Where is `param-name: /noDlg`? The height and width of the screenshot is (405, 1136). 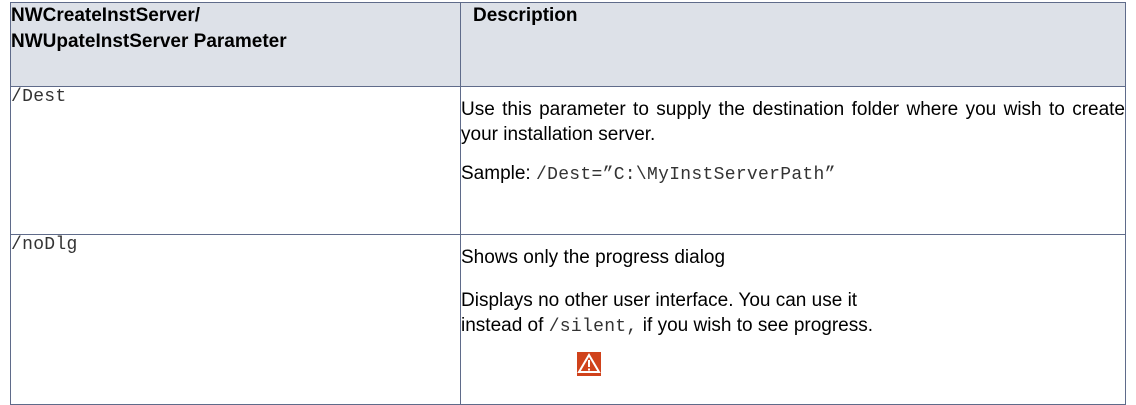 param-name: /noDlg is located at coordinates (44, 245).